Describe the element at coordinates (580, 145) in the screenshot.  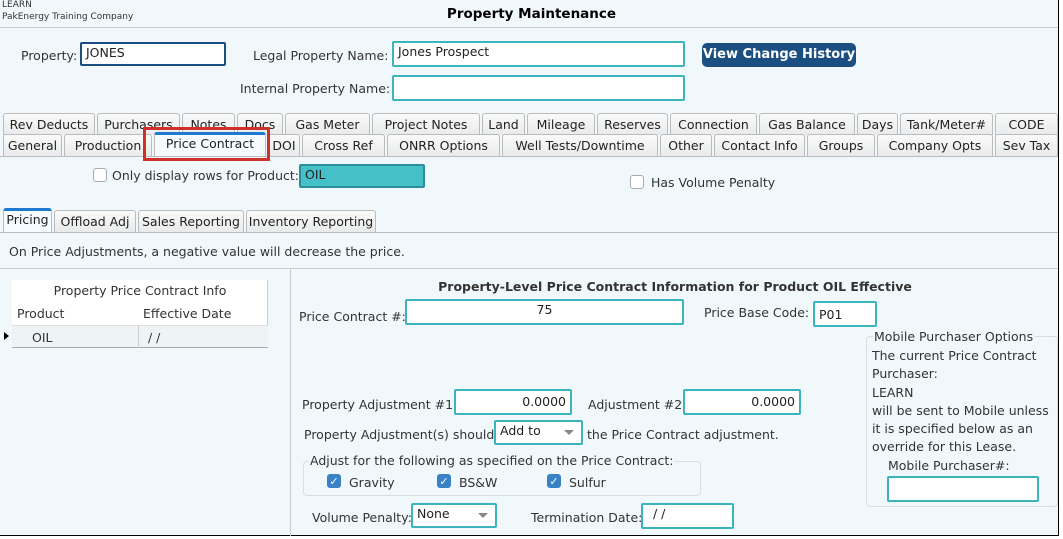
I see `tab-well-tests-downtime: Well Tests/Downtime` at that location.